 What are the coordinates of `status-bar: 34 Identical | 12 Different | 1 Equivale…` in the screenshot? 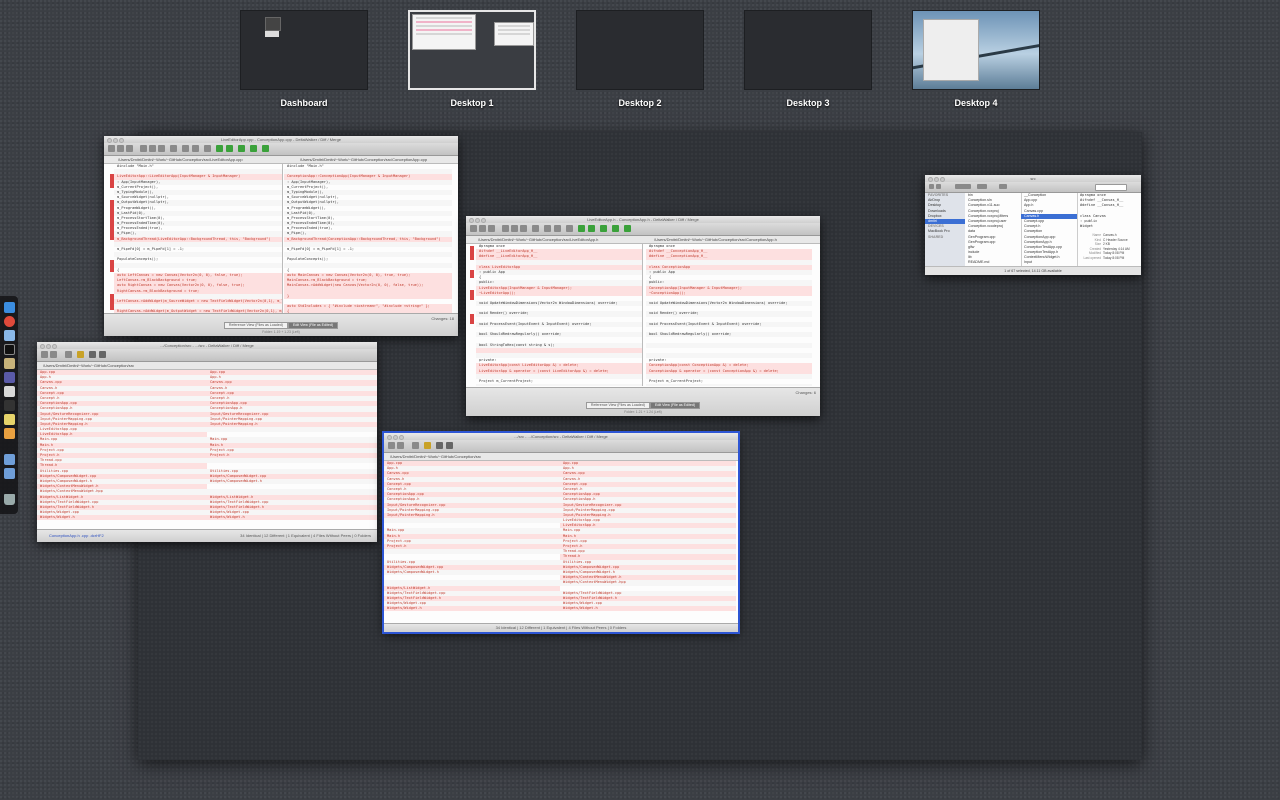 It's located at (561, 627).